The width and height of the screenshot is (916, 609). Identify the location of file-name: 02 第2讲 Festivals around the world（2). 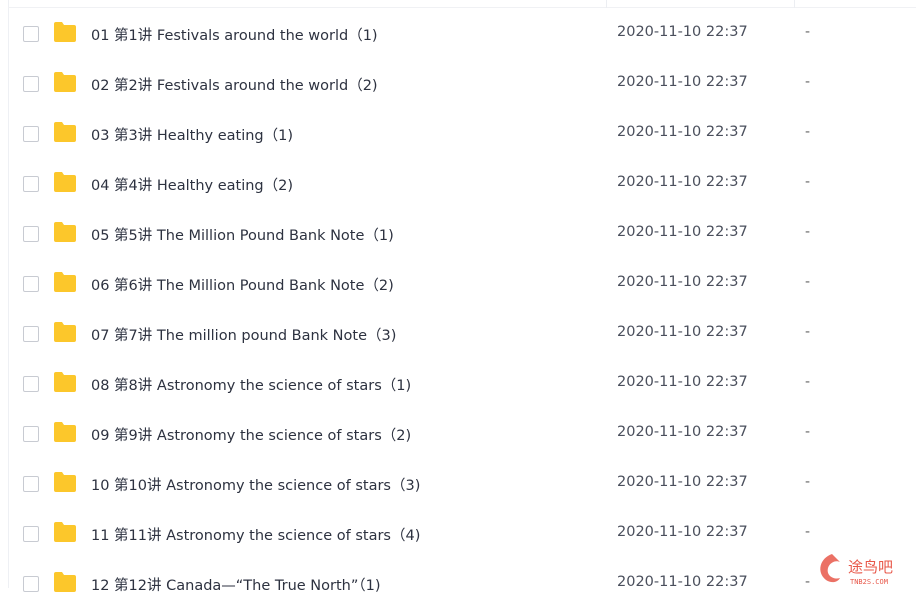
(234, 84).